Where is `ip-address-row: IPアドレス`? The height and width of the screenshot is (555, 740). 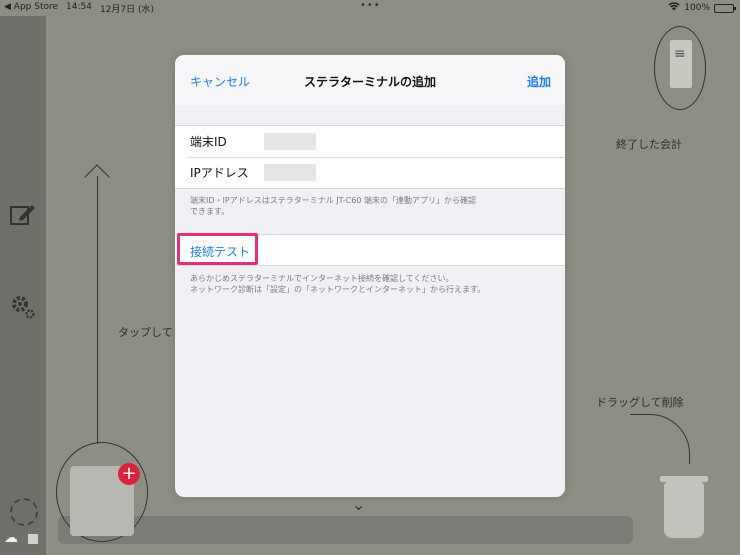
ip-address-row: IPアドレス is located at coordinates (370, 172).